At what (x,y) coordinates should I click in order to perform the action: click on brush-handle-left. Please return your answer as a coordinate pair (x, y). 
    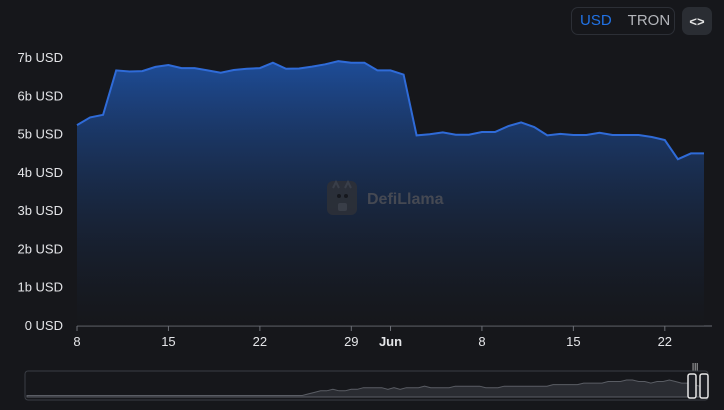
    Looking at the image, I should click on (692, 386).